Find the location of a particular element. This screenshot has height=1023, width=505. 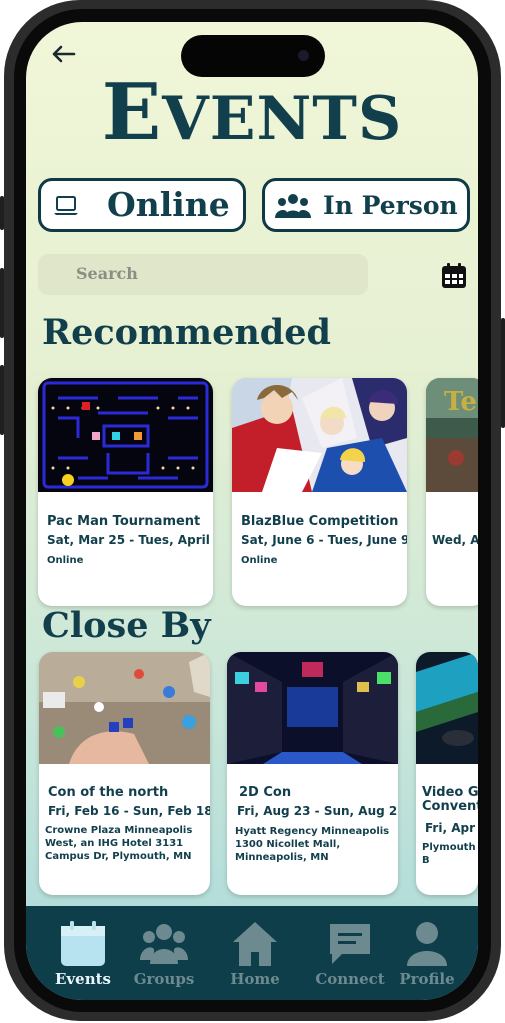

volume-up-button is located at coordinates (2, 303).